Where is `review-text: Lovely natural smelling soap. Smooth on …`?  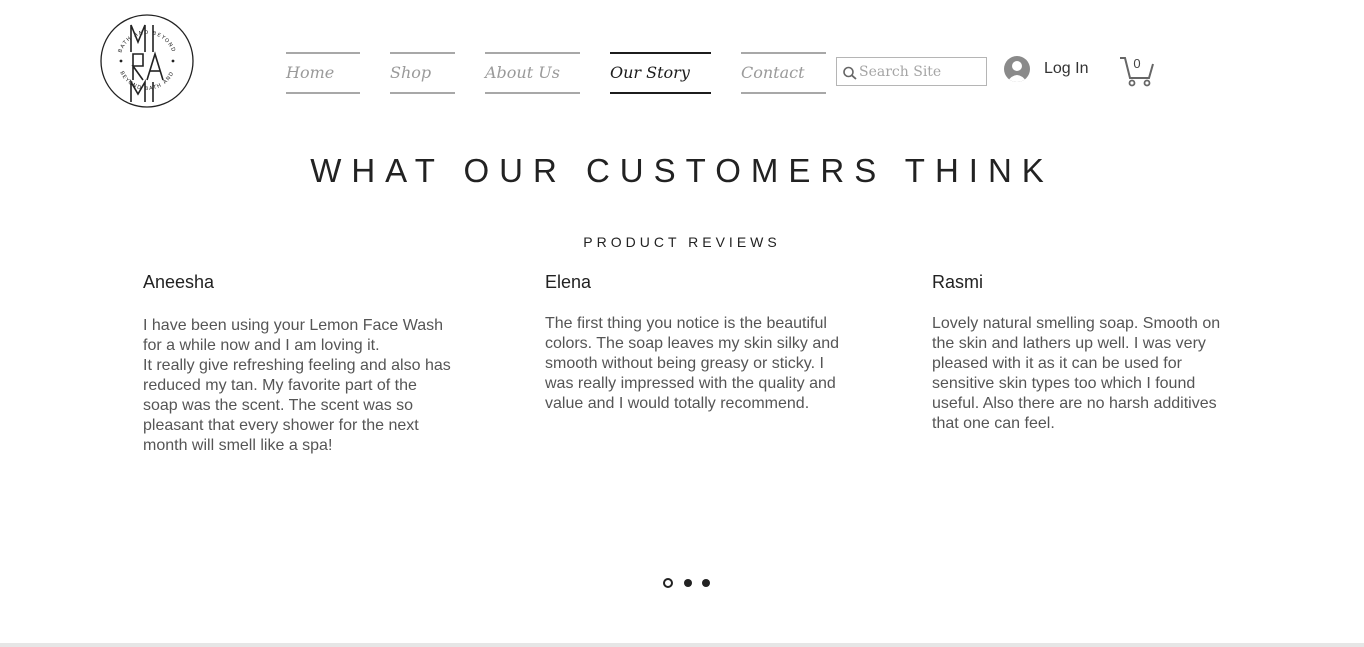 review-text: Lovely natural smelling soap. Smooth on … is located at coordinates (1076, 373).